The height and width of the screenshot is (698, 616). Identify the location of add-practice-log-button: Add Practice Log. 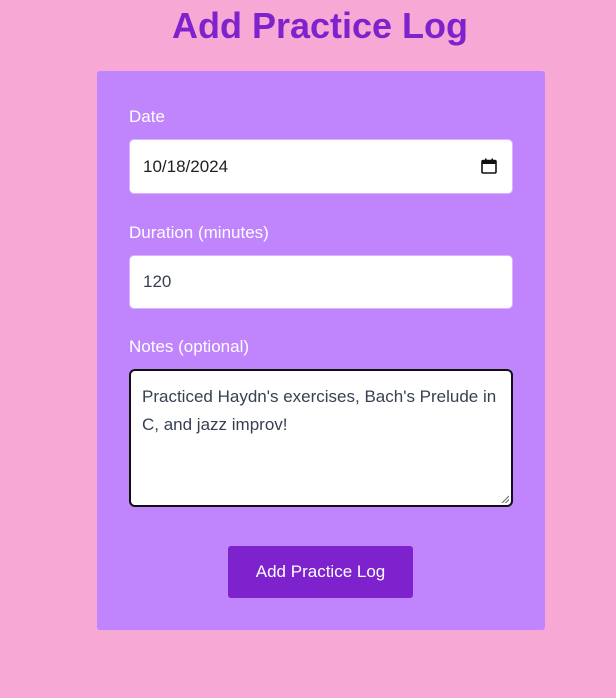
(320, 572).